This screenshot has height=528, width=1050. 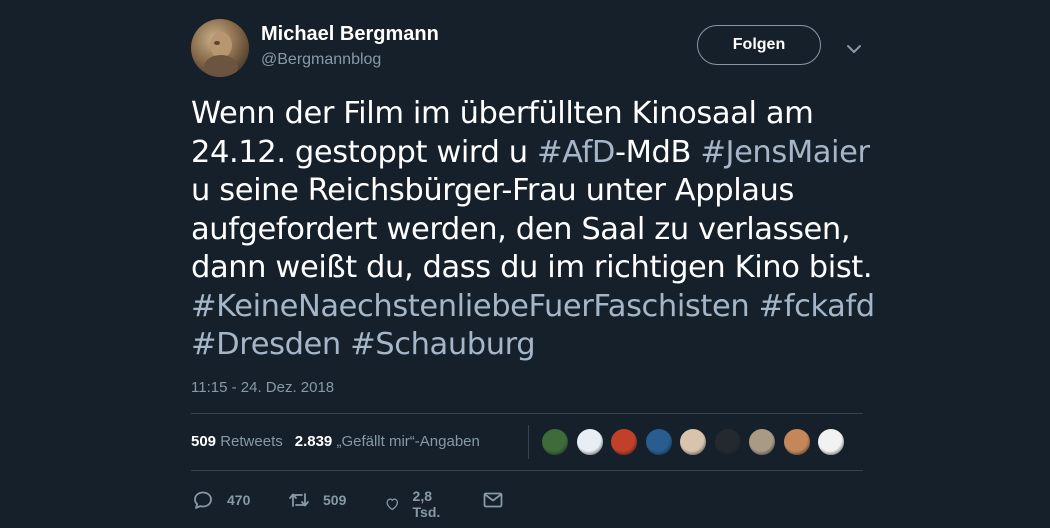 I want to click on retweets-stat: 509 Retweets, so click(x=237, y=441).